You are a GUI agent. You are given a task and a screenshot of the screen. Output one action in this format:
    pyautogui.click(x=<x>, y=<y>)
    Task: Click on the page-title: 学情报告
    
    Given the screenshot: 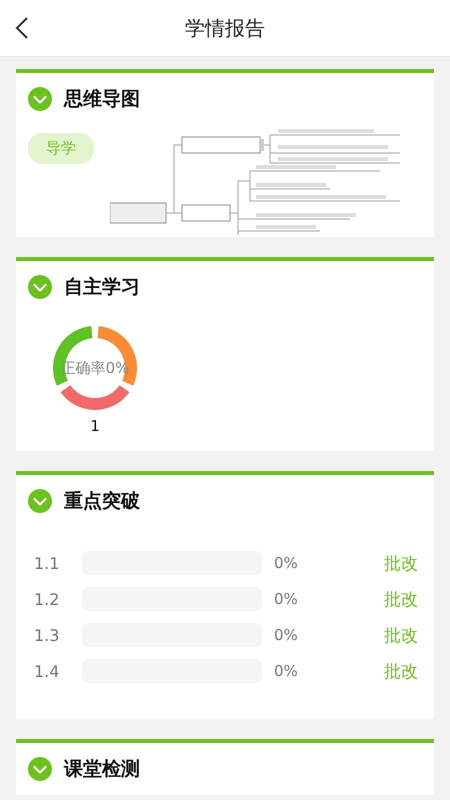 What is the action you would take?
    pyautogui.click(x=225, y=28)
    